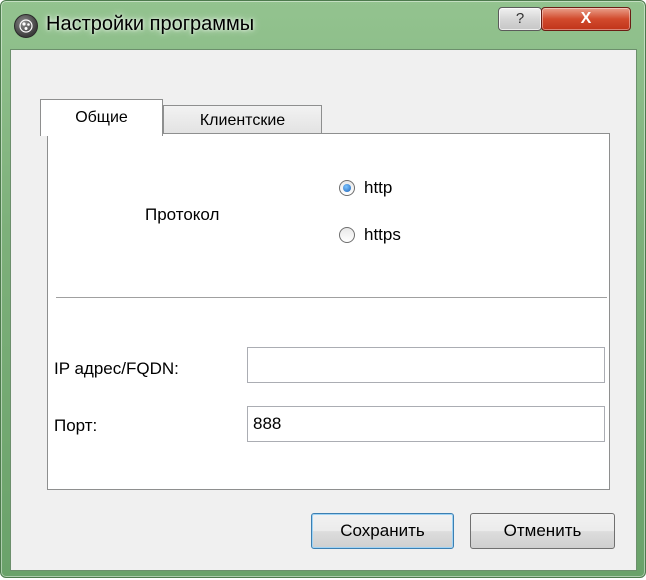 The height and width of the screenshot is (580, 646). I want to click on radio-http: http, so click(365, 188).